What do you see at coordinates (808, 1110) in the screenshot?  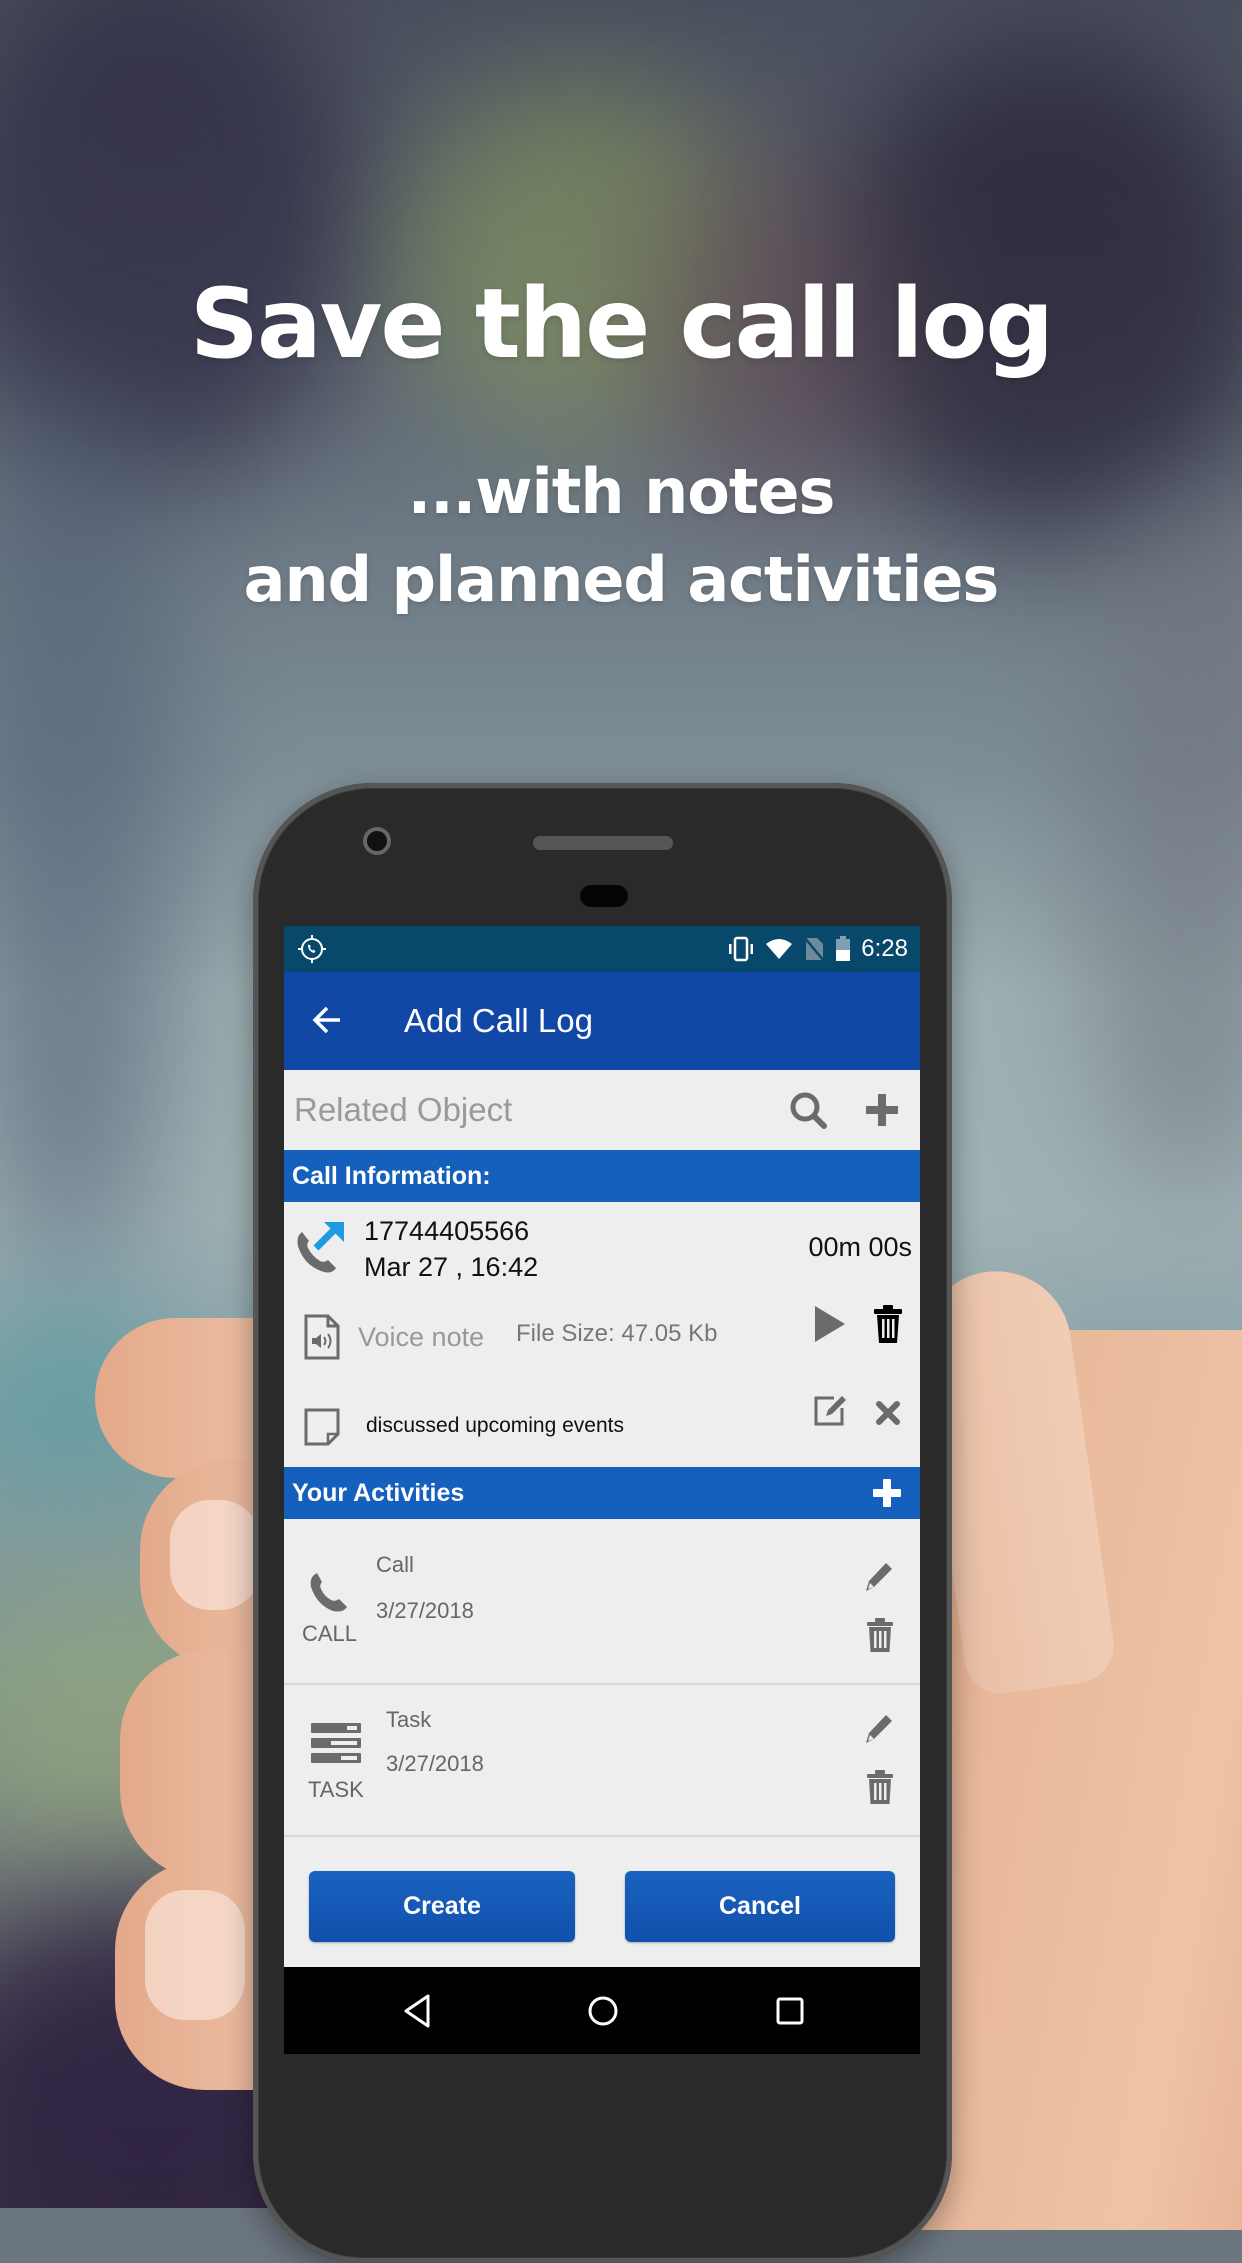 I see `search-icon` at bounding box center [808, 1110].